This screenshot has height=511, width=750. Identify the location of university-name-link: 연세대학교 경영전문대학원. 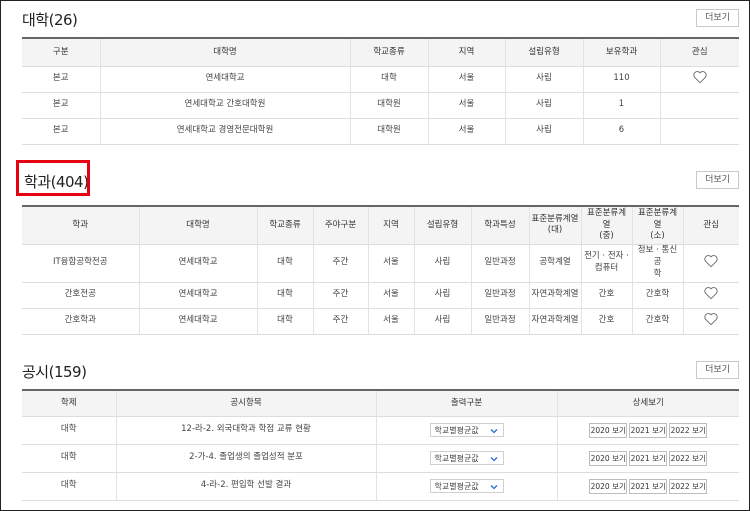
(224, 131).